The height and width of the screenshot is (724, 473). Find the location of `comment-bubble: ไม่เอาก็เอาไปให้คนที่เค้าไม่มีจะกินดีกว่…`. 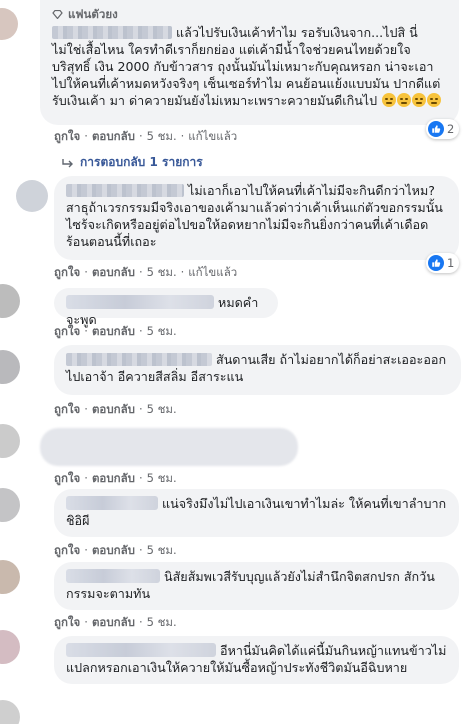

comment-bubble: ไม่เอาก็เอาไปให้คนที่เค้าไม่มีจะกินดีกว่… is located at coordinates (256, 218).